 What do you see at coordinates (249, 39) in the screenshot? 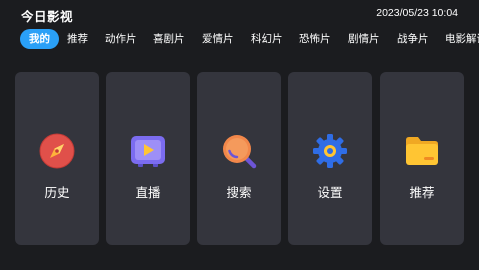
I see `category-tabs: 我的 推荐 动作片 喜剧片 爱情片 科幻片 恐怖片 剧情片 战争片 电影解说` at bounding box center [249, 39].